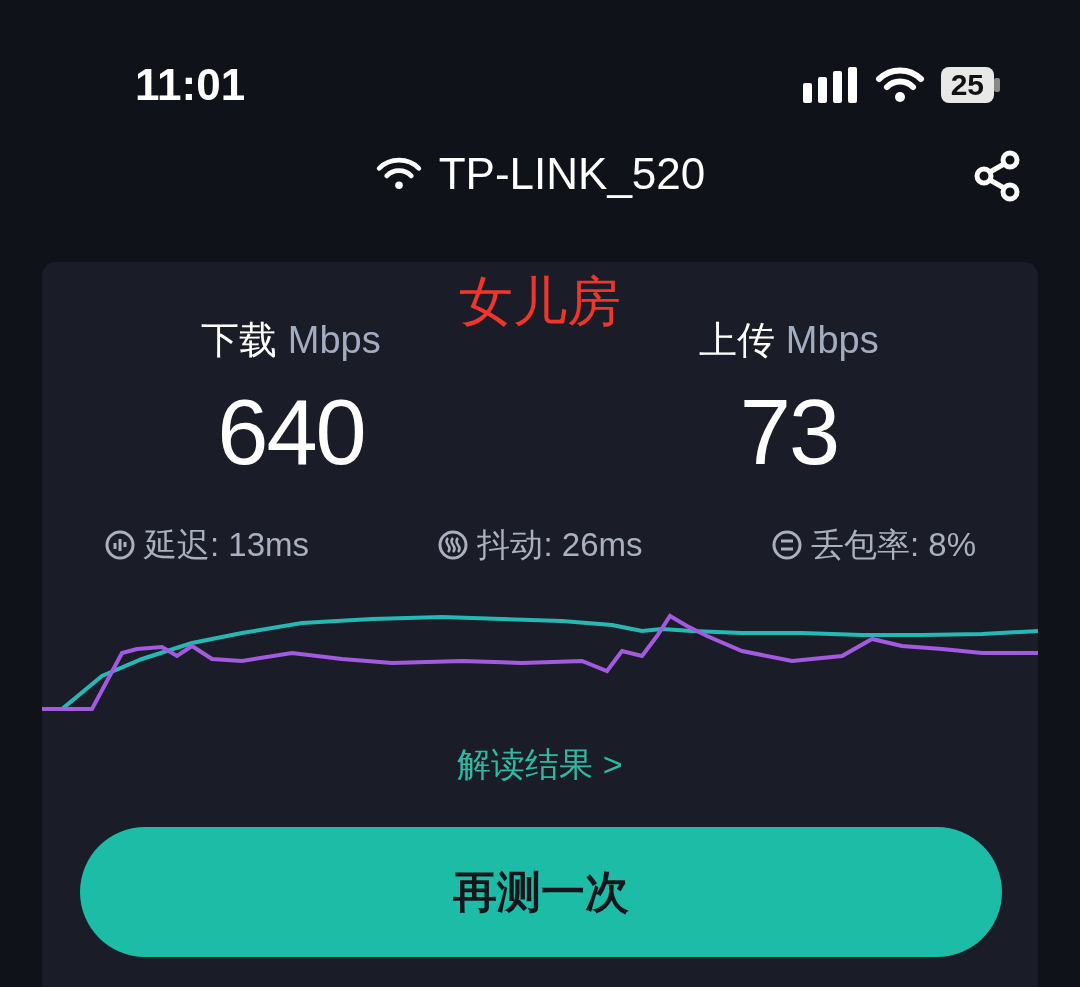  Describe the element at coordinates (893, 545) in the screenshot. I see `stat-text: 丢包率: 8%` at that location.